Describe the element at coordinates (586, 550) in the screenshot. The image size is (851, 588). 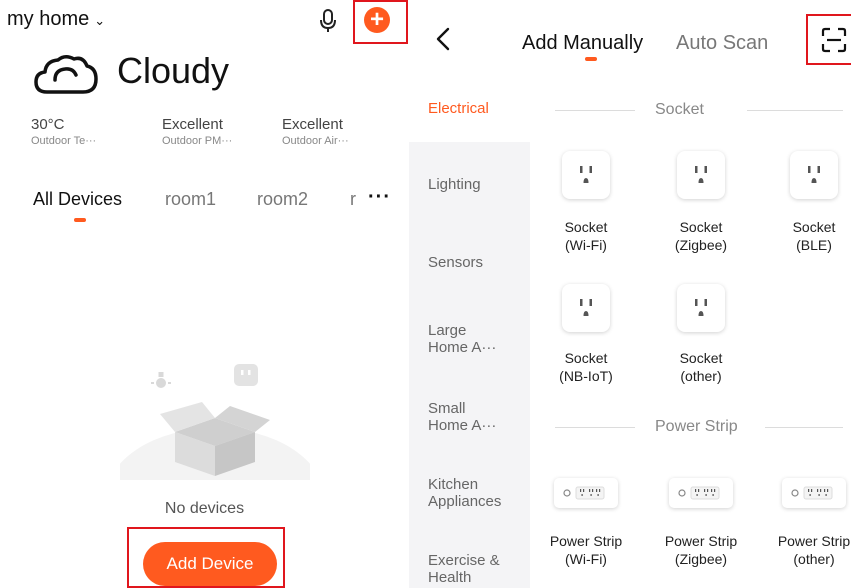
I see `item-label: Power Strip (Wi-Fi)` at that location.